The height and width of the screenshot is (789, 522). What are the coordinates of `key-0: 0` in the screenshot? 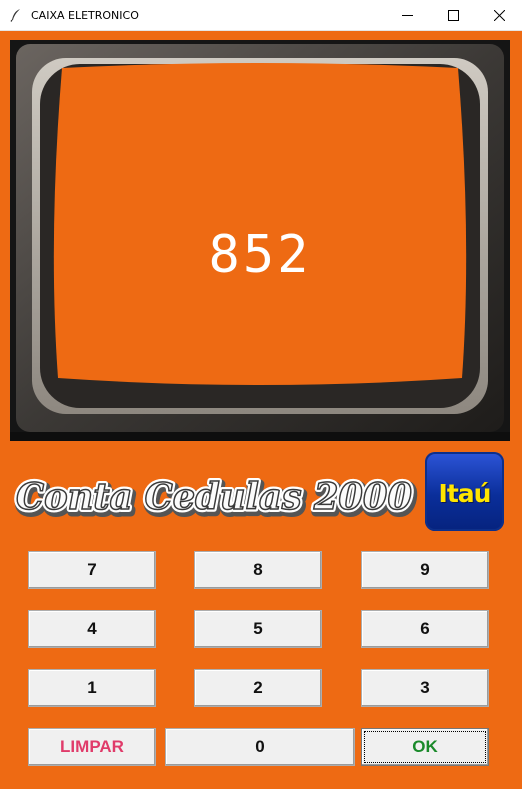 It's located at (260, 747).